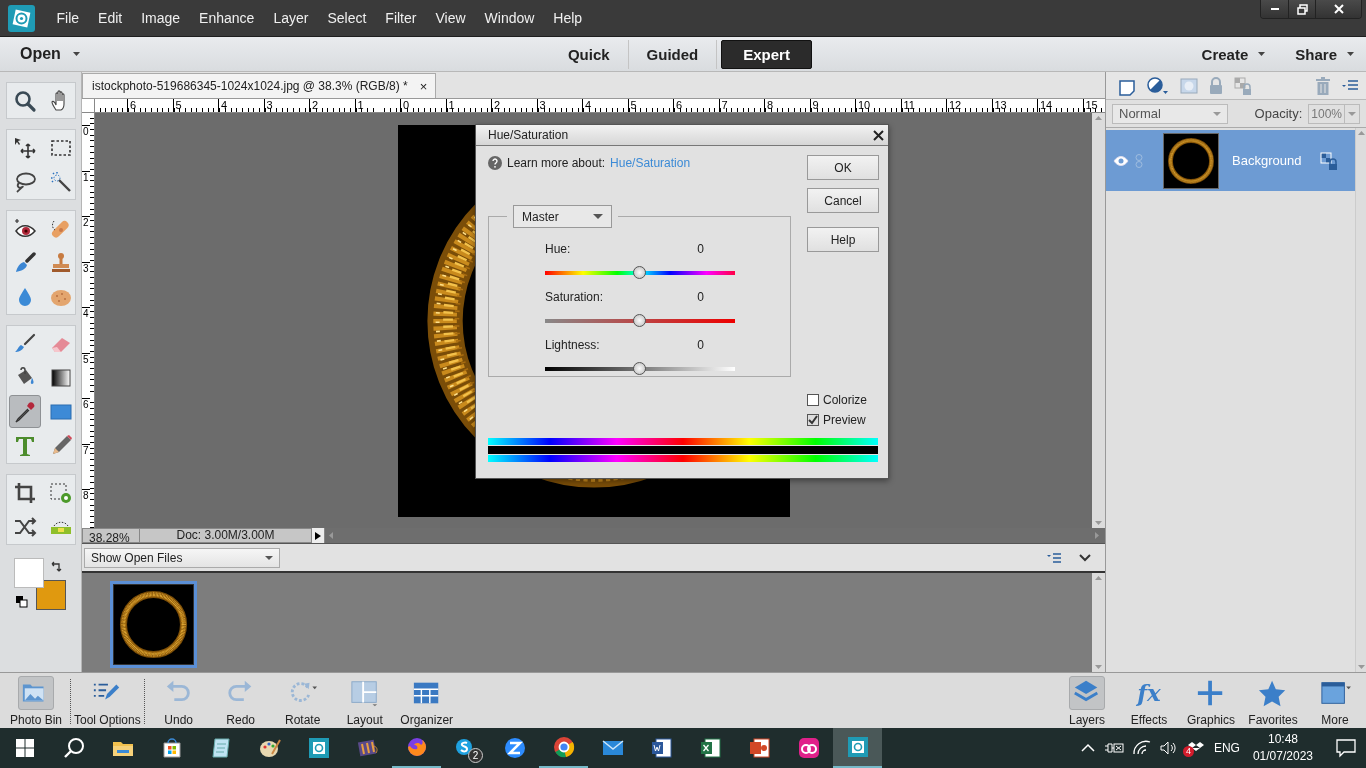  What do you see at coordinates (346, 18) in the screenshot?
I see `menu-item: Select` at bounding box center [346, 18].